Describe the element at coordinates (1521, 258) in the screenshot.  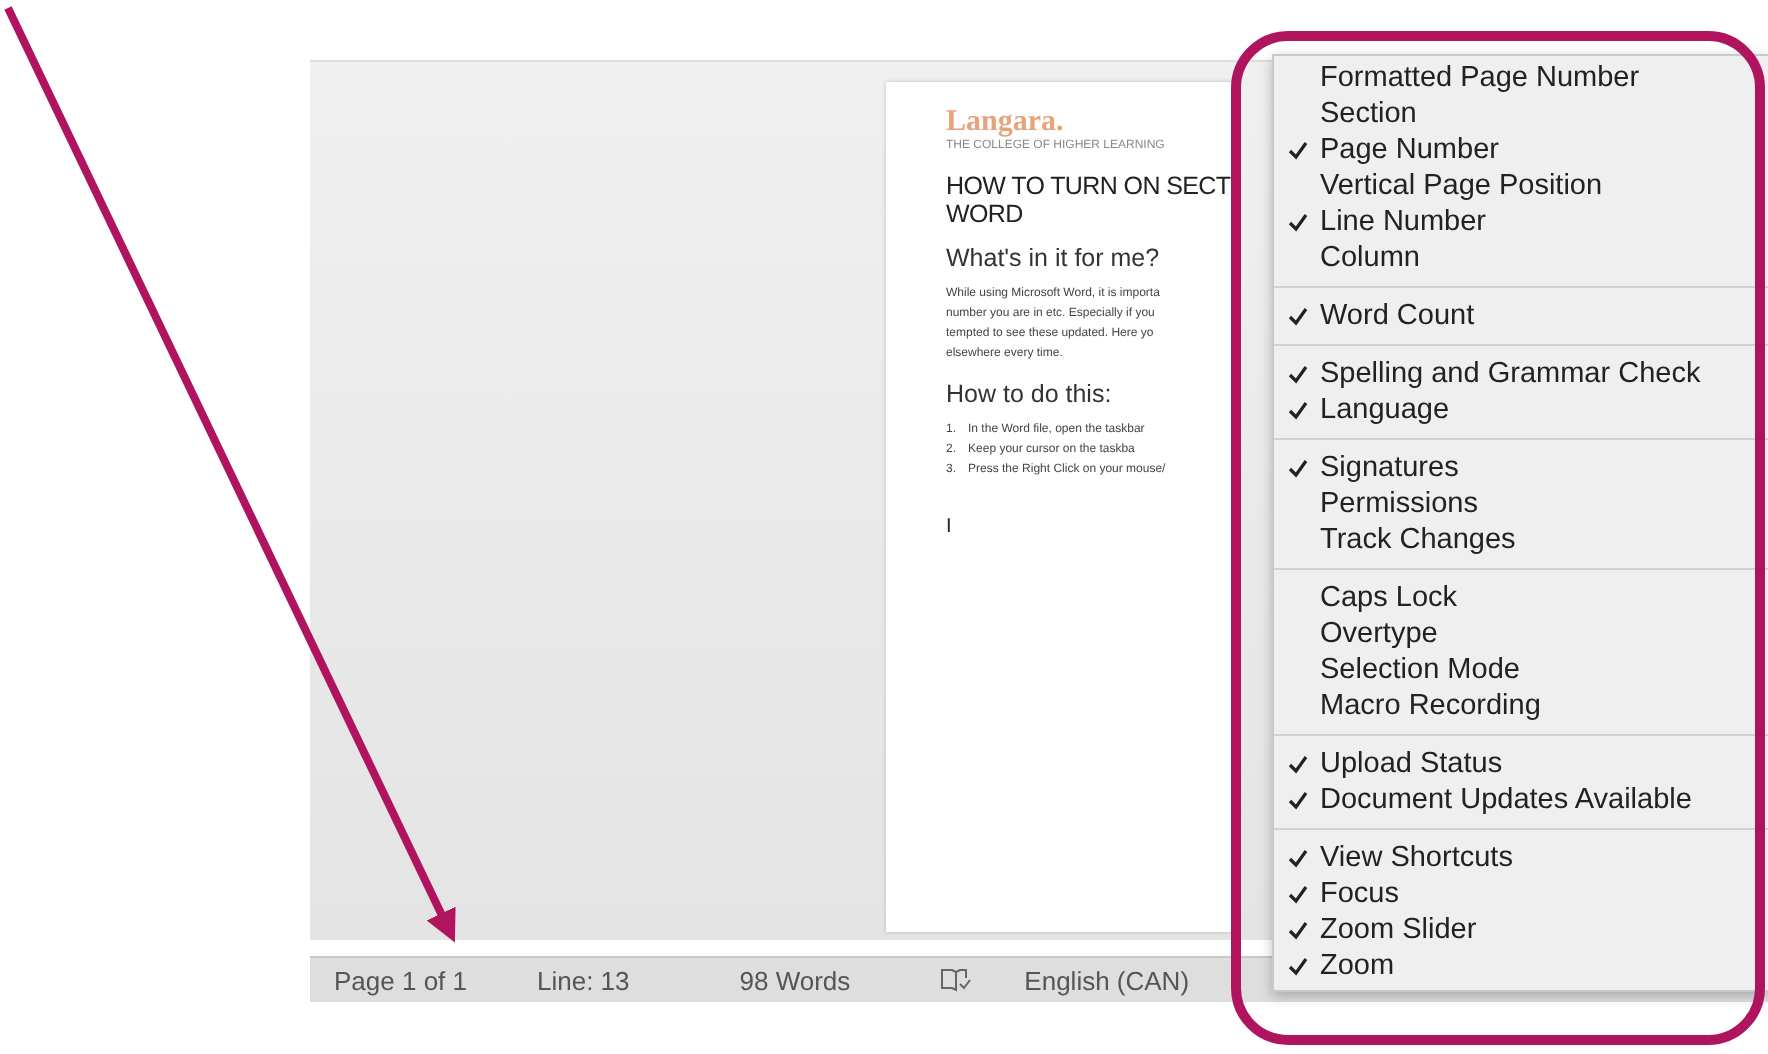
I see `menu-item: Column` at that location.